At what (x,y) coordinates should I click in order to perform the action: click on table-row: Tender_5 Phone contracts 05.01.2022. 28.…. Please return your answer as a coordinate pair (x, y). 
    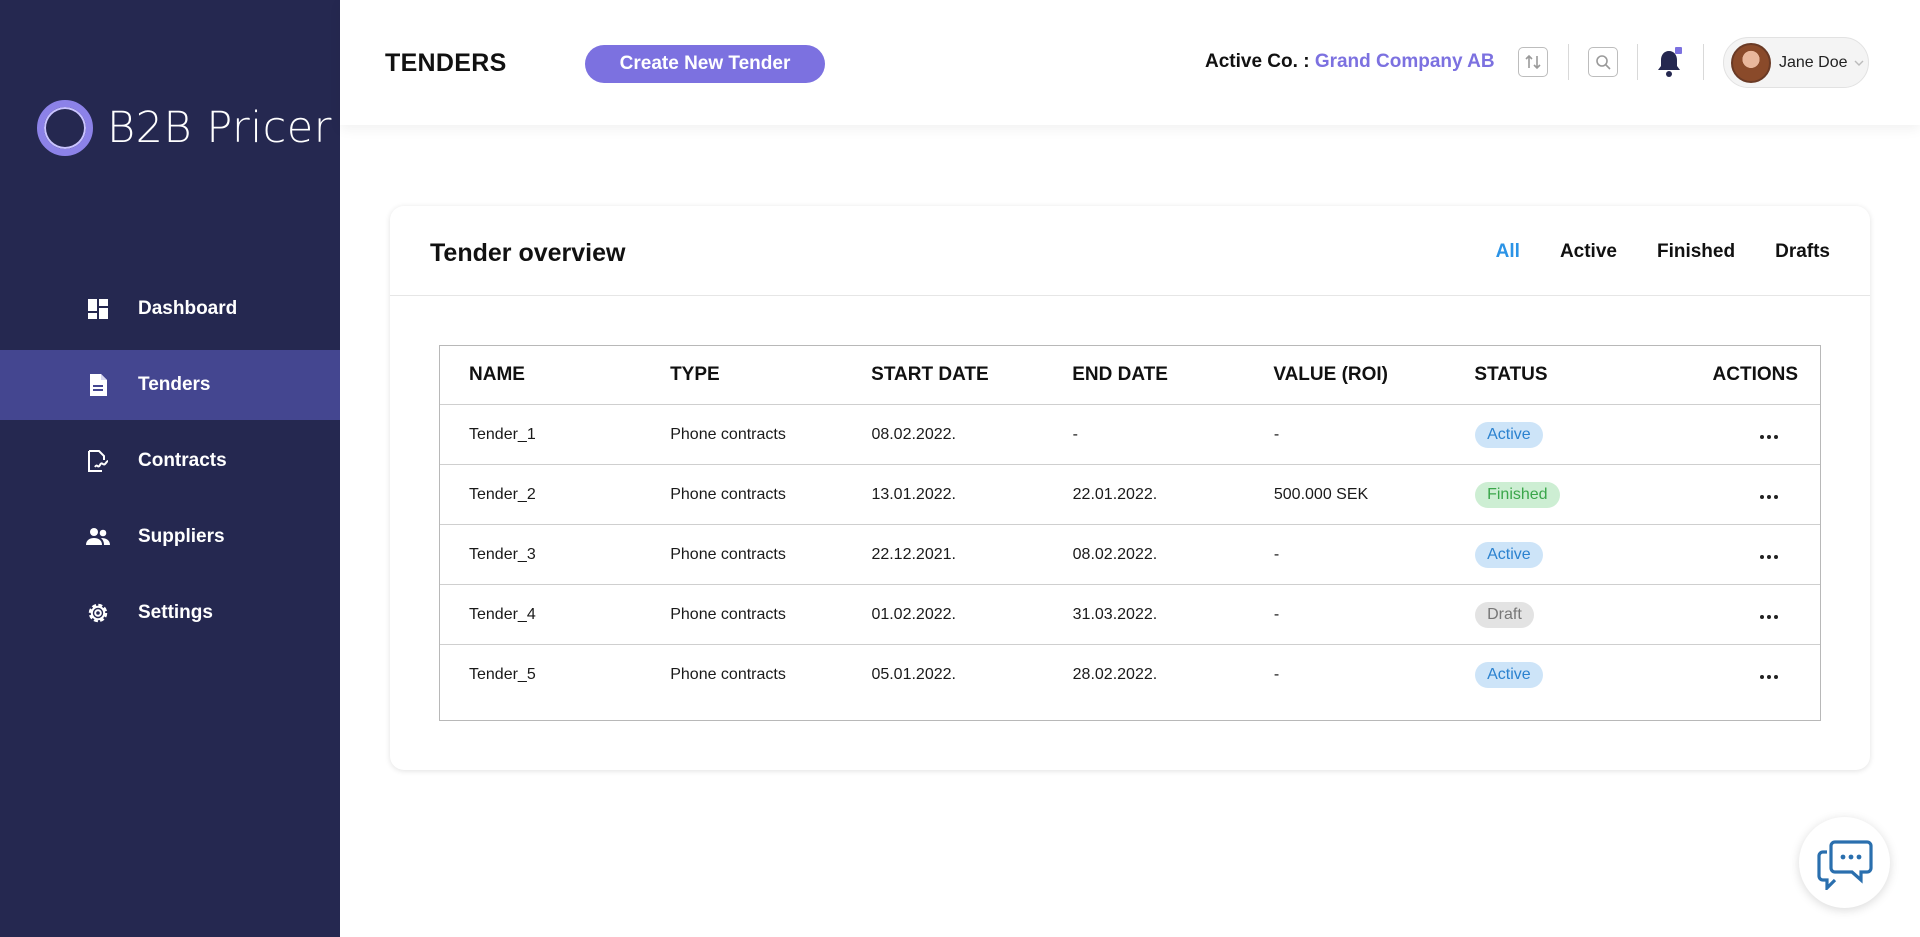
    Looking at the image, I should click on (1130, 675).